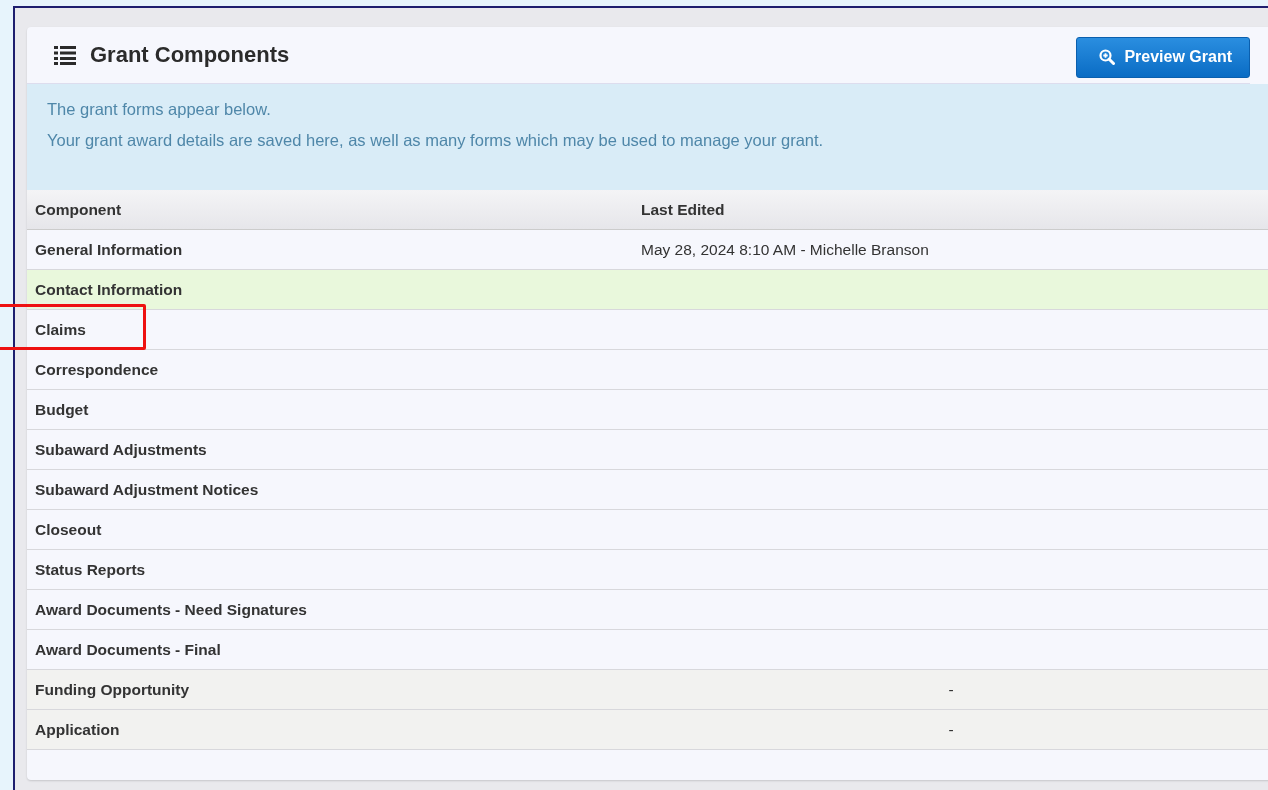 Image resolution: width=1268 pixels, height=790 pixels. Describe the element at coordinates (97, 369) in the screenshot. I see `component-link: Correspondence` at that location.